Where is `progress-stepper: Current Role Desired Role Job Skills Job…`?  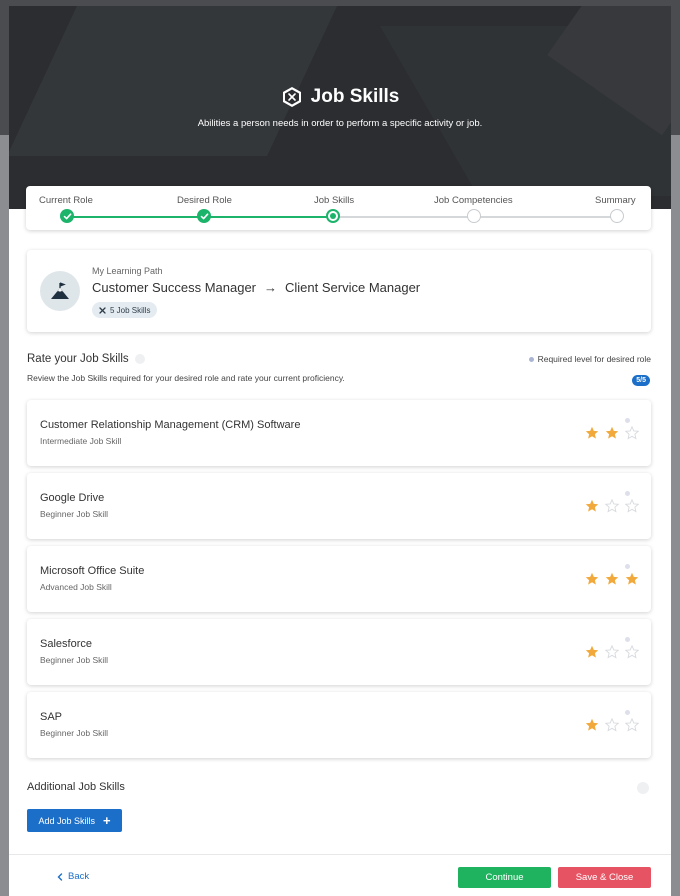
progress-stepper: Current Role Desired Role Job Skills Job… is located at coordinates (338, 208).